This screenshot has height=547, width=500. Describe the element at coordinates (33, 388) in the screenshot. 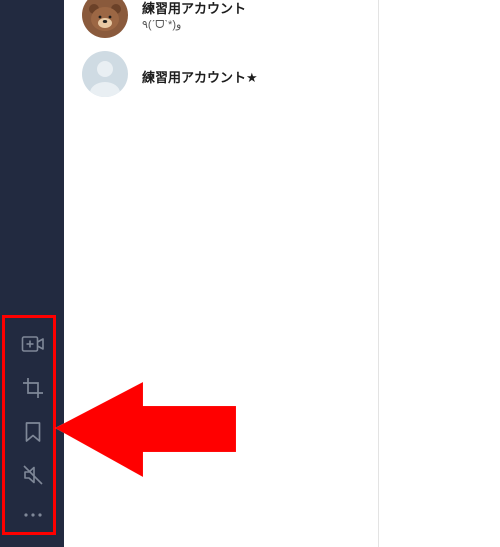

I see `crop-icon` at that location.